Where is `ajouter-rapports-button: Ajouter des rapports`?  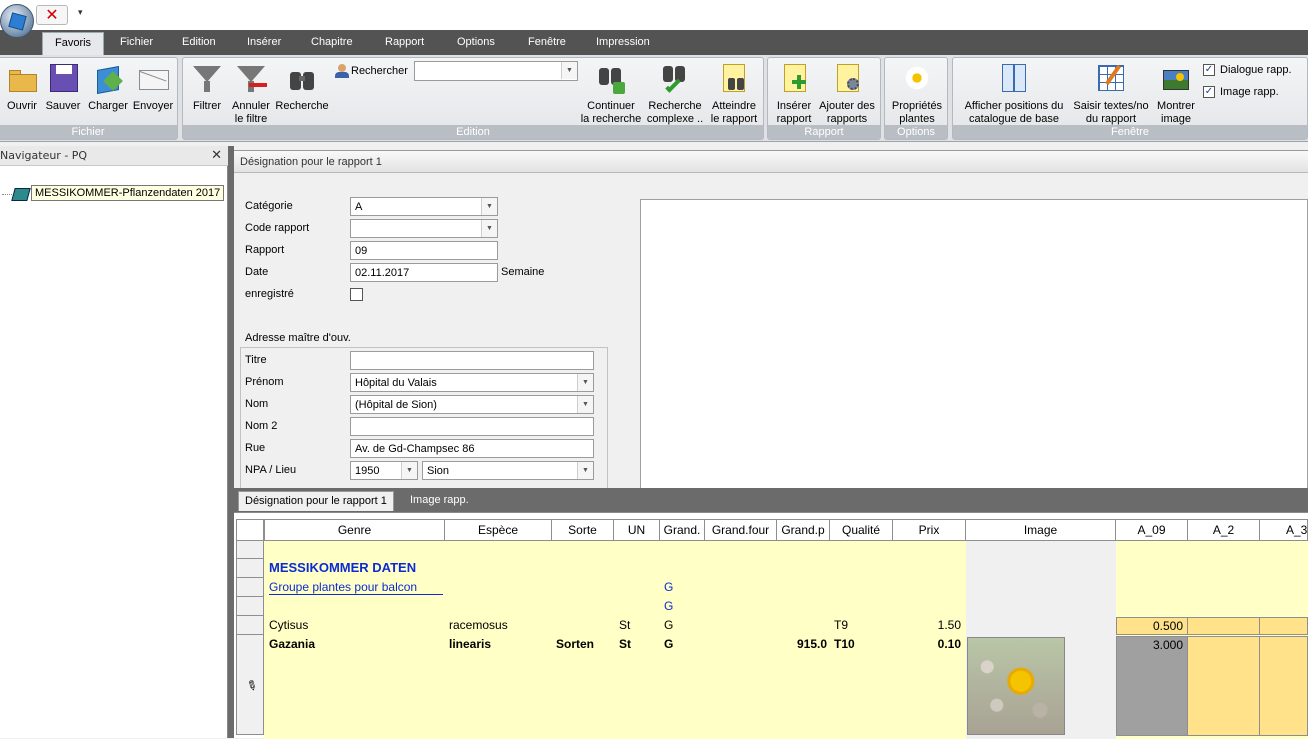
ajouter-rapports-button: Ajouter des rapports is located at coordinates (847, 94).